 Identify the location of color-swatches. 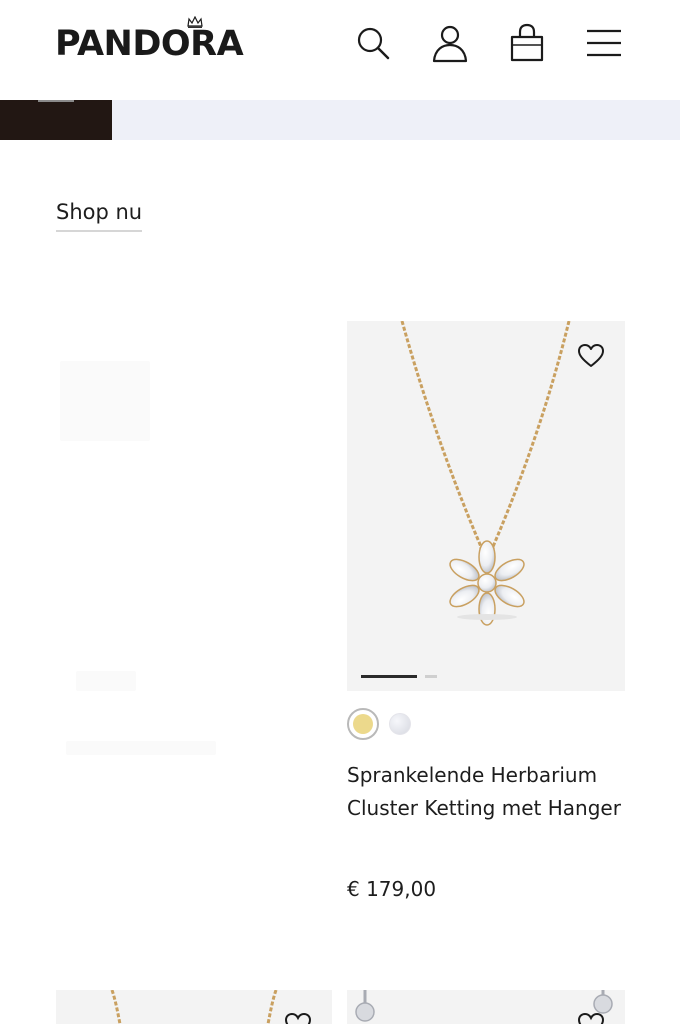
(407, 724).